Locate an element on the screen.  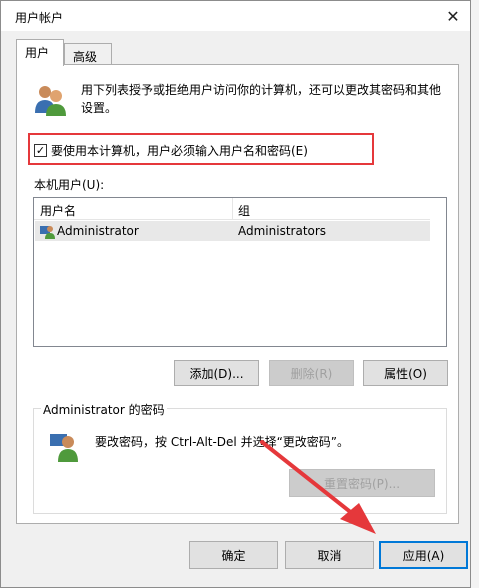
row-username: Administrator is located at coordinates (98, 231).